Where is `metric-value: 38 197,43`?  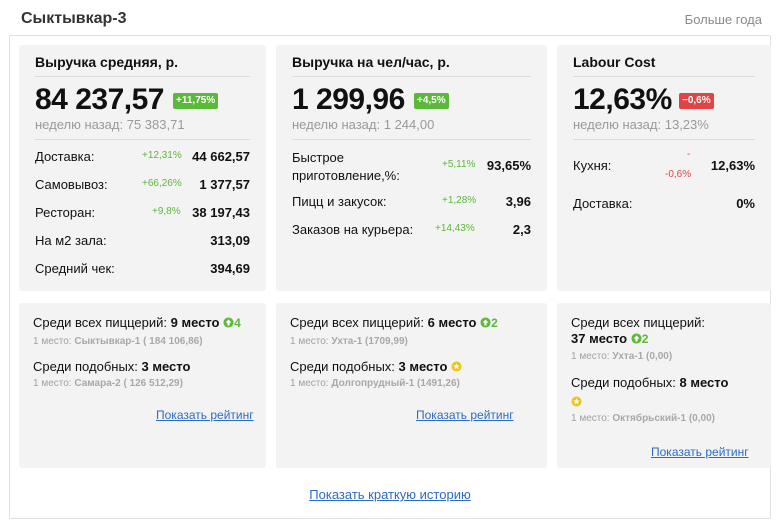
metric-value: 38 197,43 is located at coordinates (221, 212).